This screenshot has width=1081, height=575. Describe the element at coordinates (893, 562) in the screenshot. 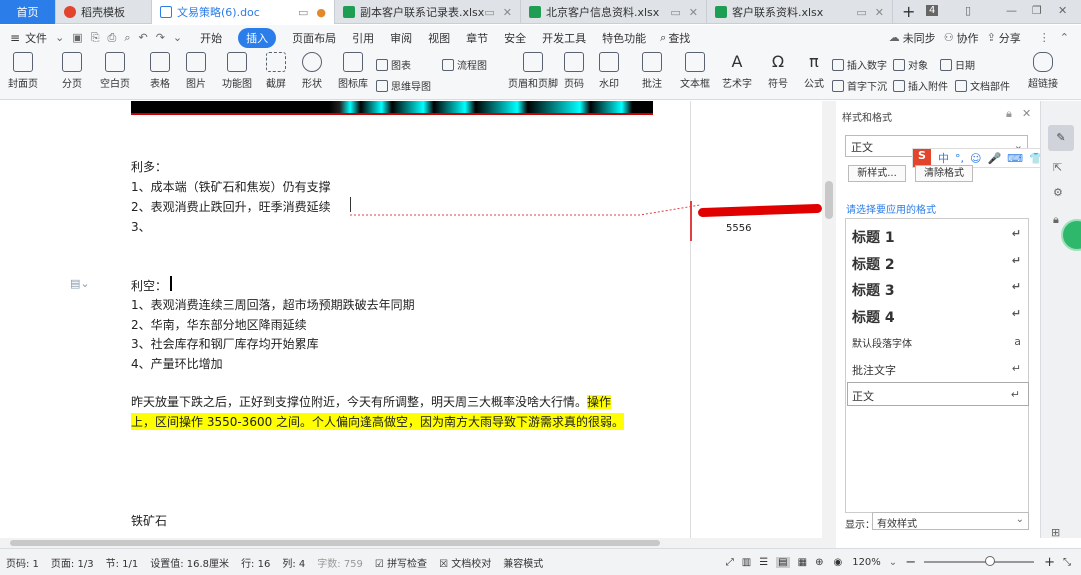

I see `chevron-down-icon: ⌄` at that location.